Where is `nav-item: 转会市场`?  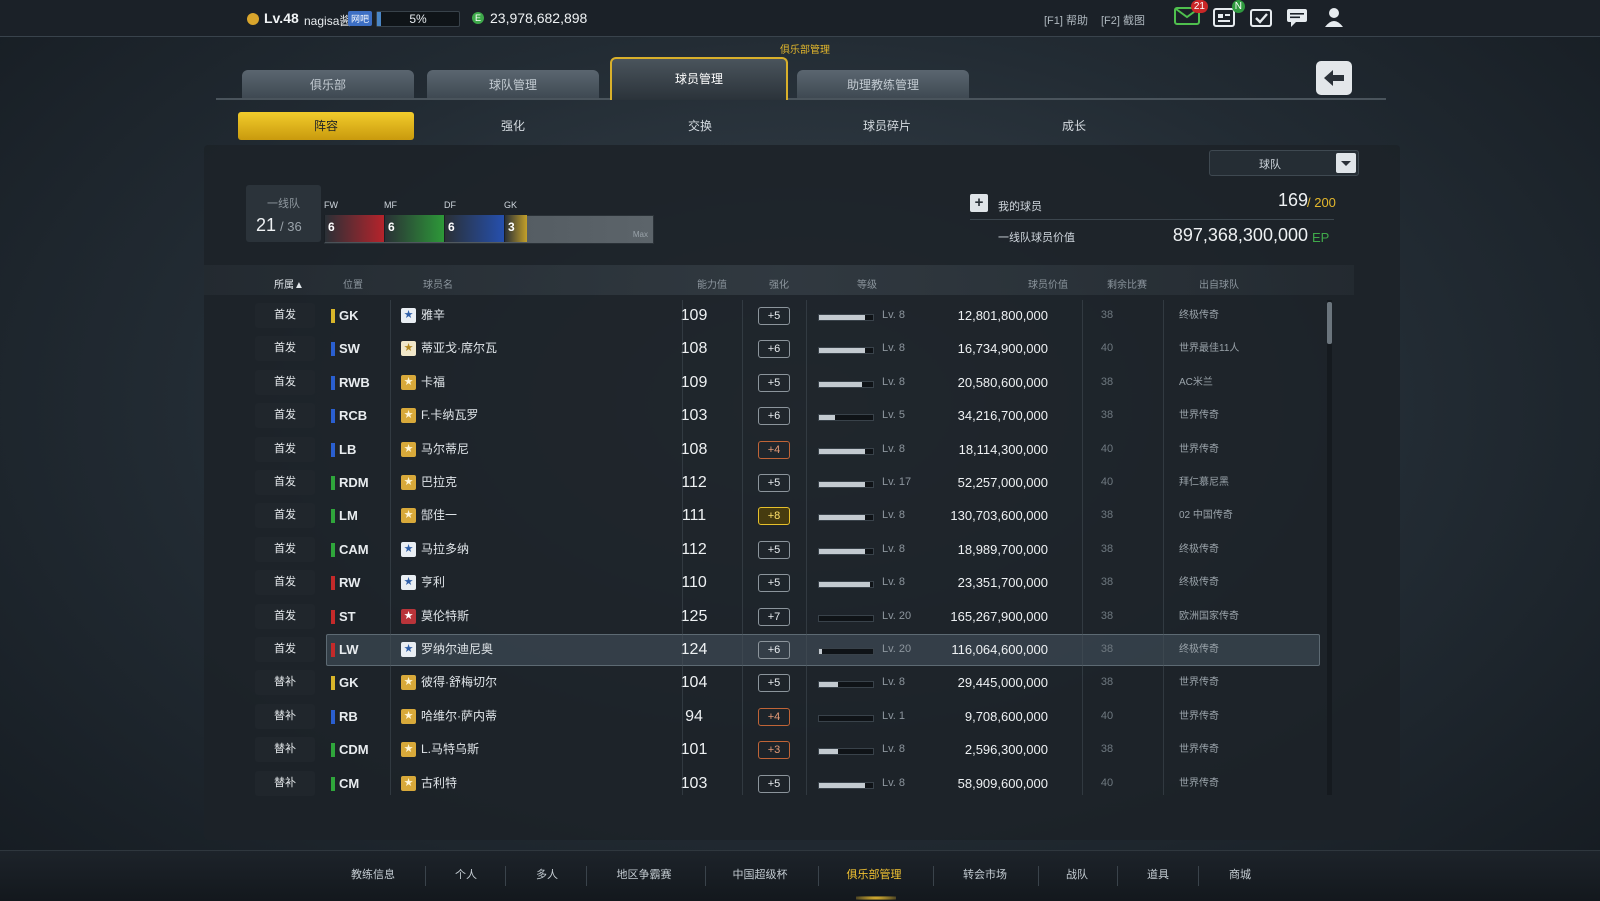 nav-item: 转会市场 is located at coordinates (985, 875).